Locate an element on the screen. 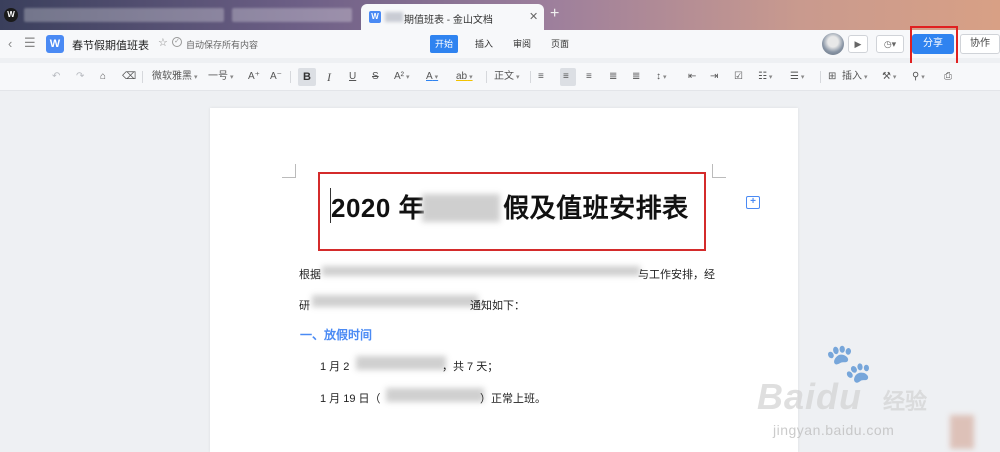  tools-icon: ⚒ is located at coordinates (889, 77).